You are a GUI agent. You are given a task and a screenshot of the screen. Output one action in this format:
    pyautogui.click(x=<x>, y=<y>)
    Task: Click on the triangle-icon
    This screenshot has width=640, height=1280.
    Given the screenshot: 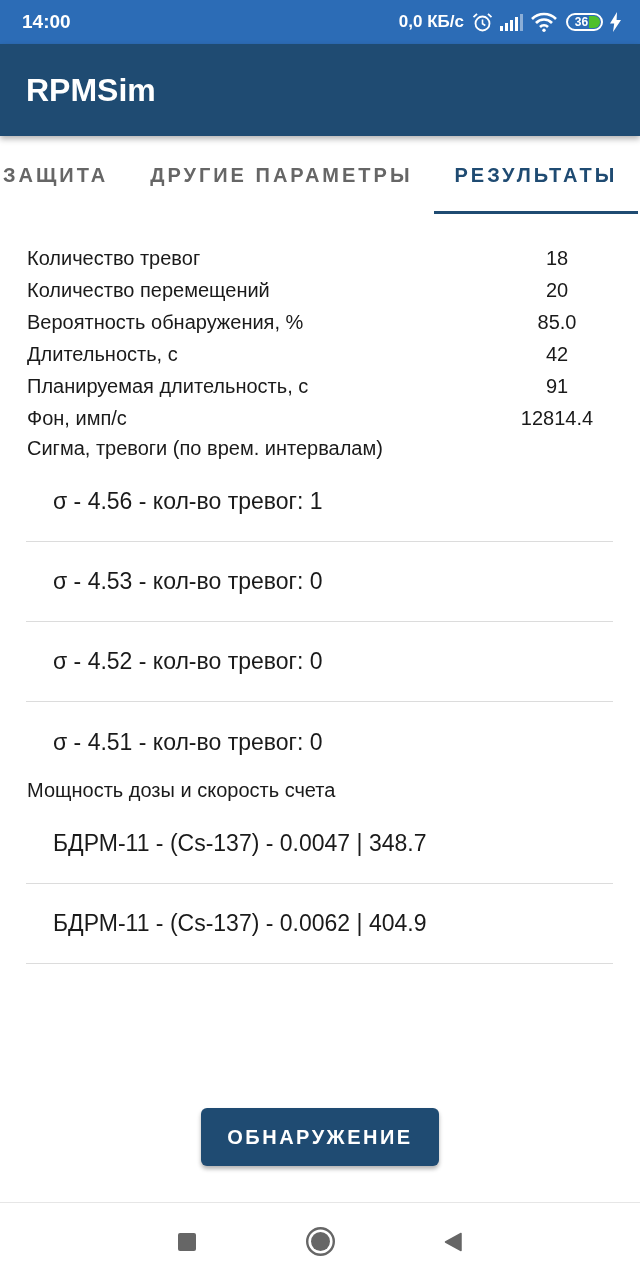 What is the action you would take?
    pyautogui.click(x=453, y=1241)
    